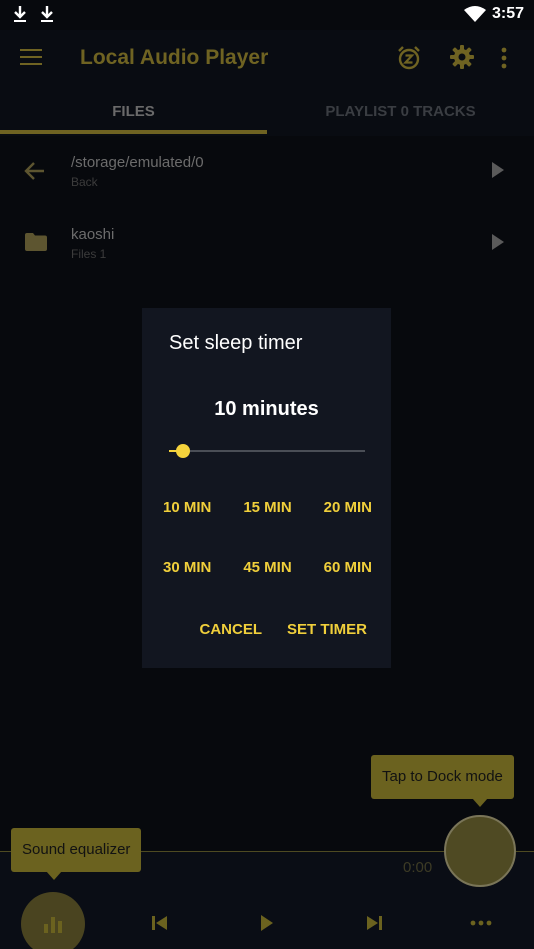  Describe the element at coordinates (481, 923) in the screenshot. I see `more-horiz-icon` at that location.